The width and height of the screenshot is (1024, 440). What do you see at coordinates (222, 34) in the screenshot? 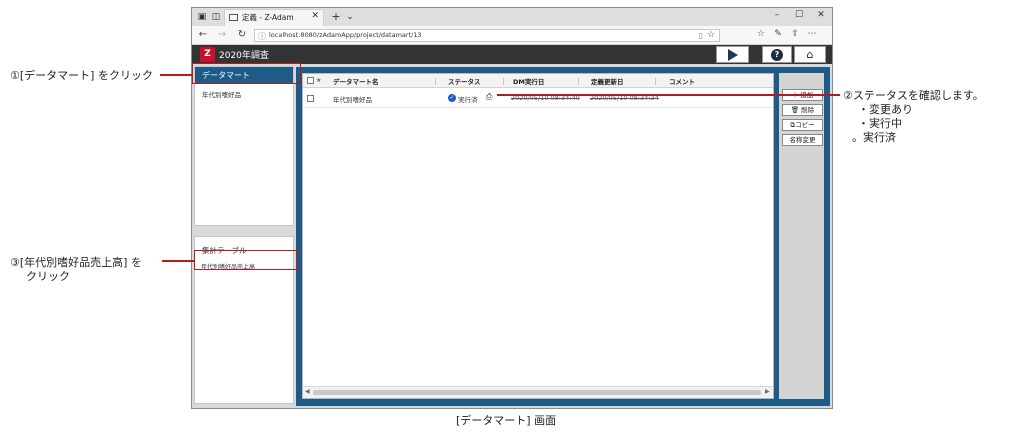
I see `forward-icon: →` at bounding box center [222, 34].